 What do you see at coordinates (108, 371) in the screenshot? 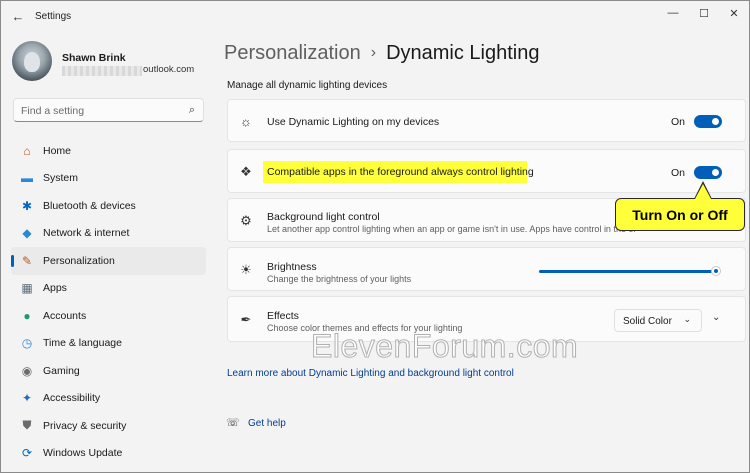
I see `sidebar-item-gaming: ◉ Gaming` at bounding box center [108, 371].